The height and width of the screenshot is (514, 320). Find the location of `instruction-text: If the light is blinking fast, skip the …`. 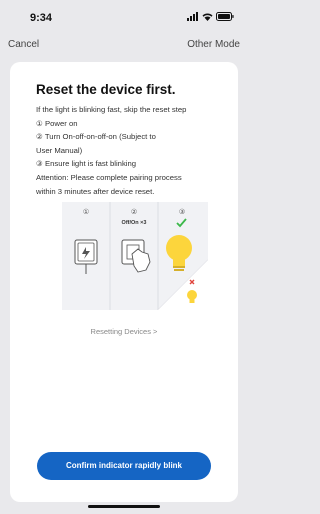

instruction-text: If the light is blinking fast, skip the … is located at coordinates (134, 150).